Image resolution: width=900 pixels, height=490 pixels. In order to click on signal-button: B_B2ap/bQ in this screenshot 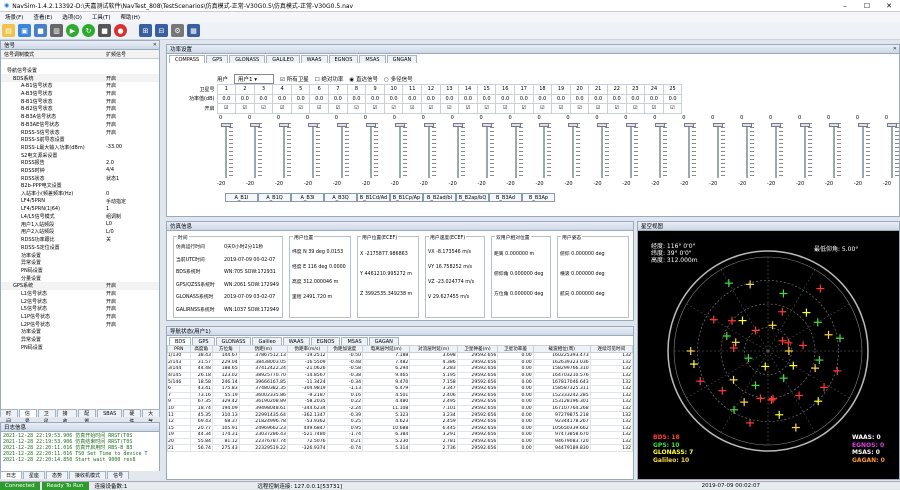, I will do `click(472, 197)`.